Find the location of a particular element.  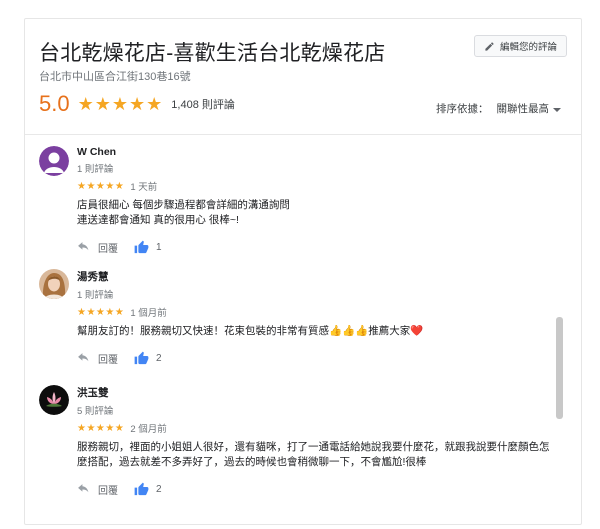

rating-summary: 5.0 ★★★★★ 1,408 則評論 is located at coordinates (137, 104).